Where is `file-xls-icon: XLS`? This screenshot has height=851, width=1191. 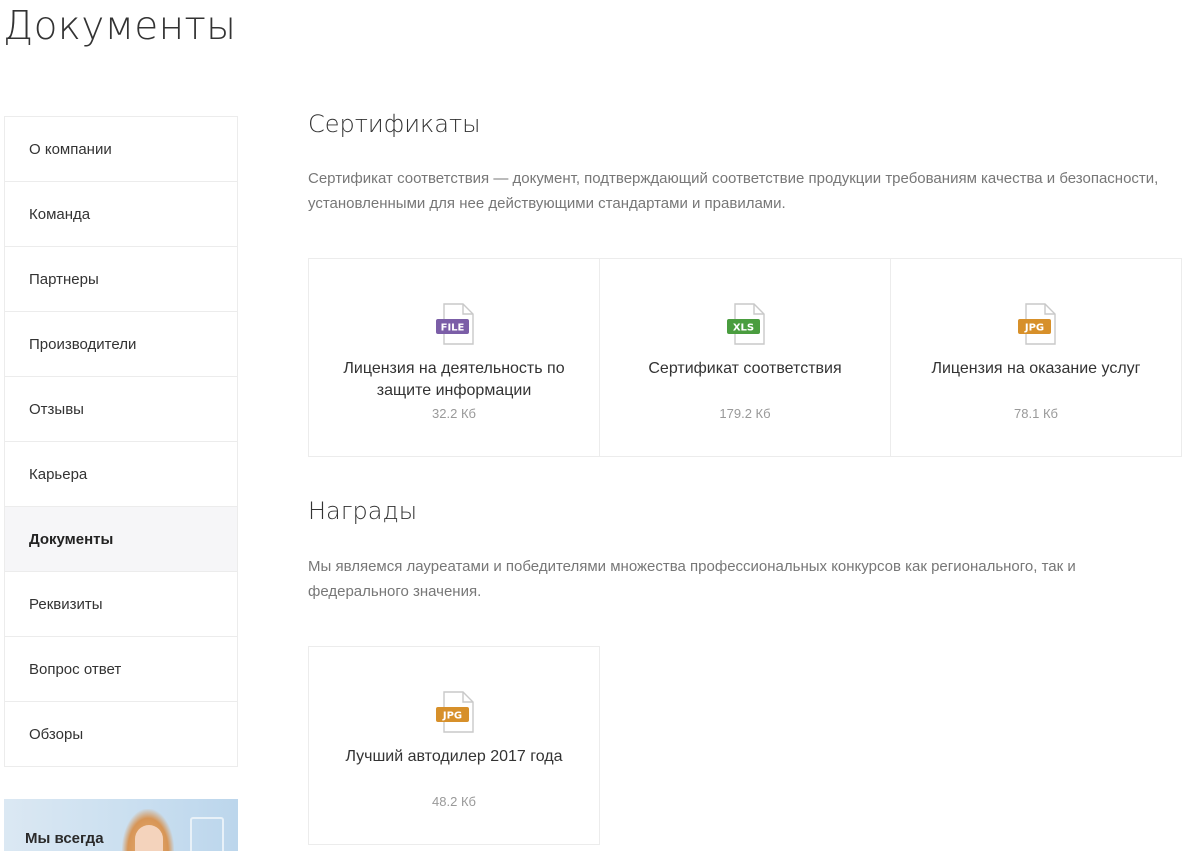 file-xls-icon: XLS is located at coordinates (746, 324).